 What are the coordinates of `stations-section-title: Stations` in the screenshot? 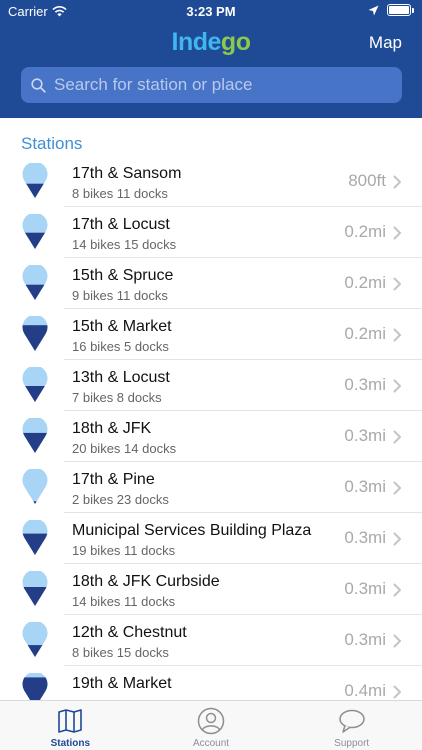 It's located at (52, 143).